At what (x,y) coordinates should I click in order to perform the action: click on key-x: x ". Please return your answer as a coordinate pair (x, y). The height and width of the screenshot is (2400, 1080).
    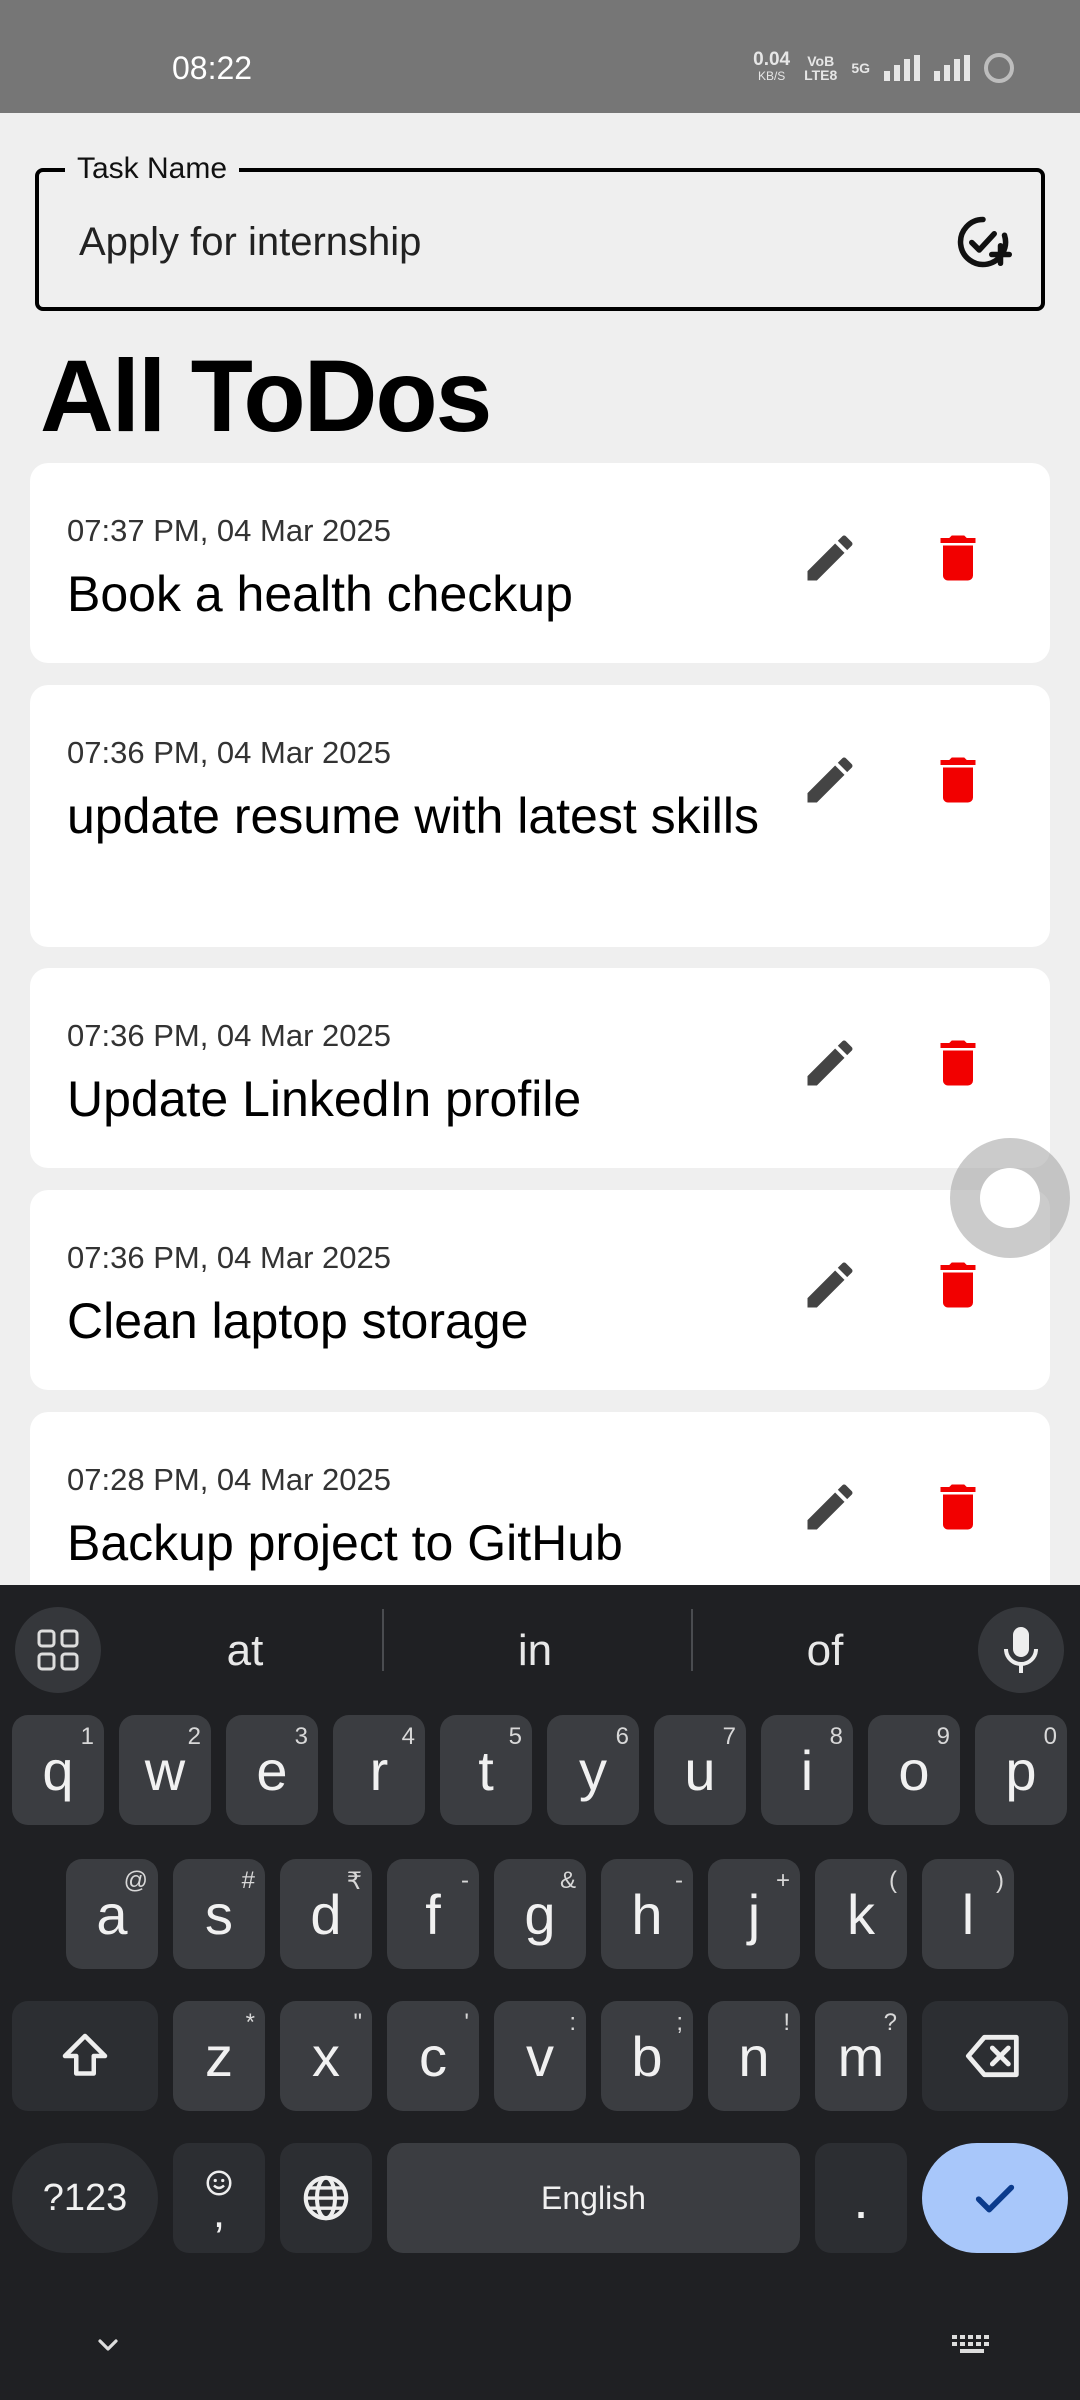
    Looking at the image, I should click on (326, 2056).